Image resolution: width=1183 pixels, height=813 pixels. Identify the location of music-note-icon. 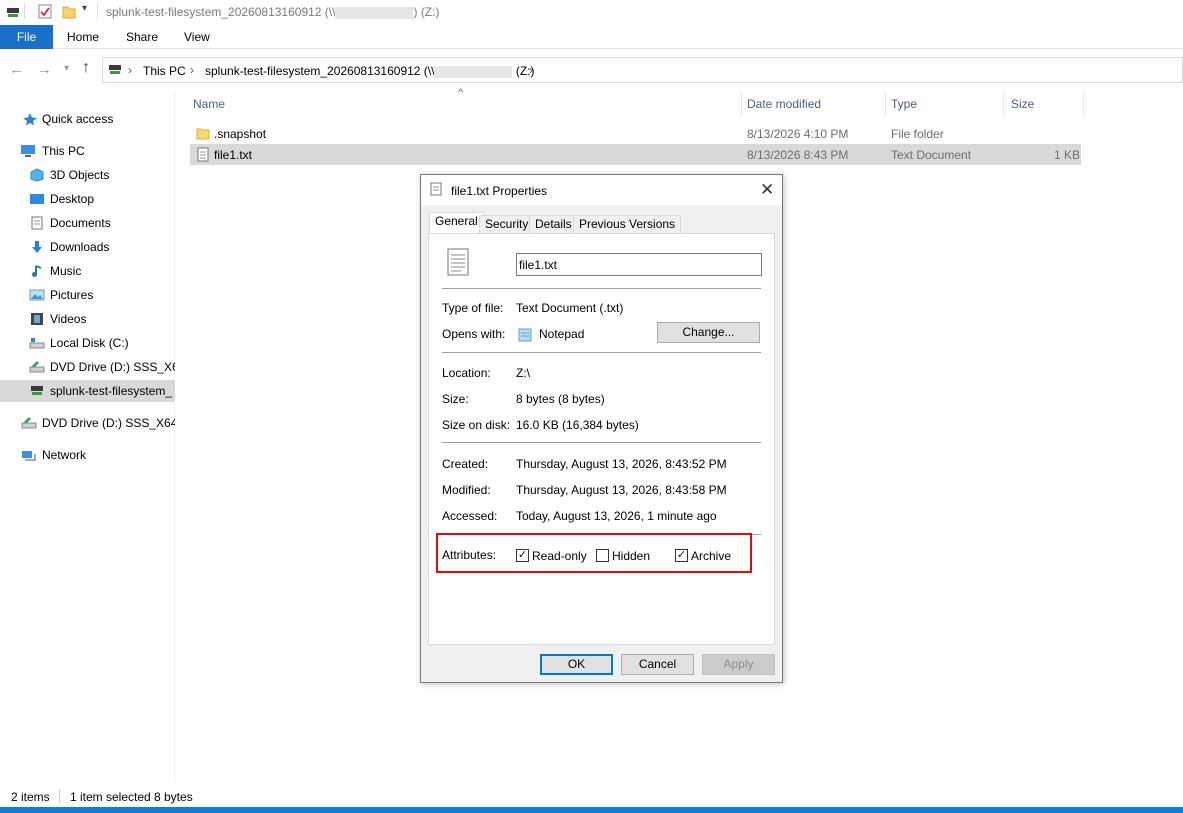
(38, 271).